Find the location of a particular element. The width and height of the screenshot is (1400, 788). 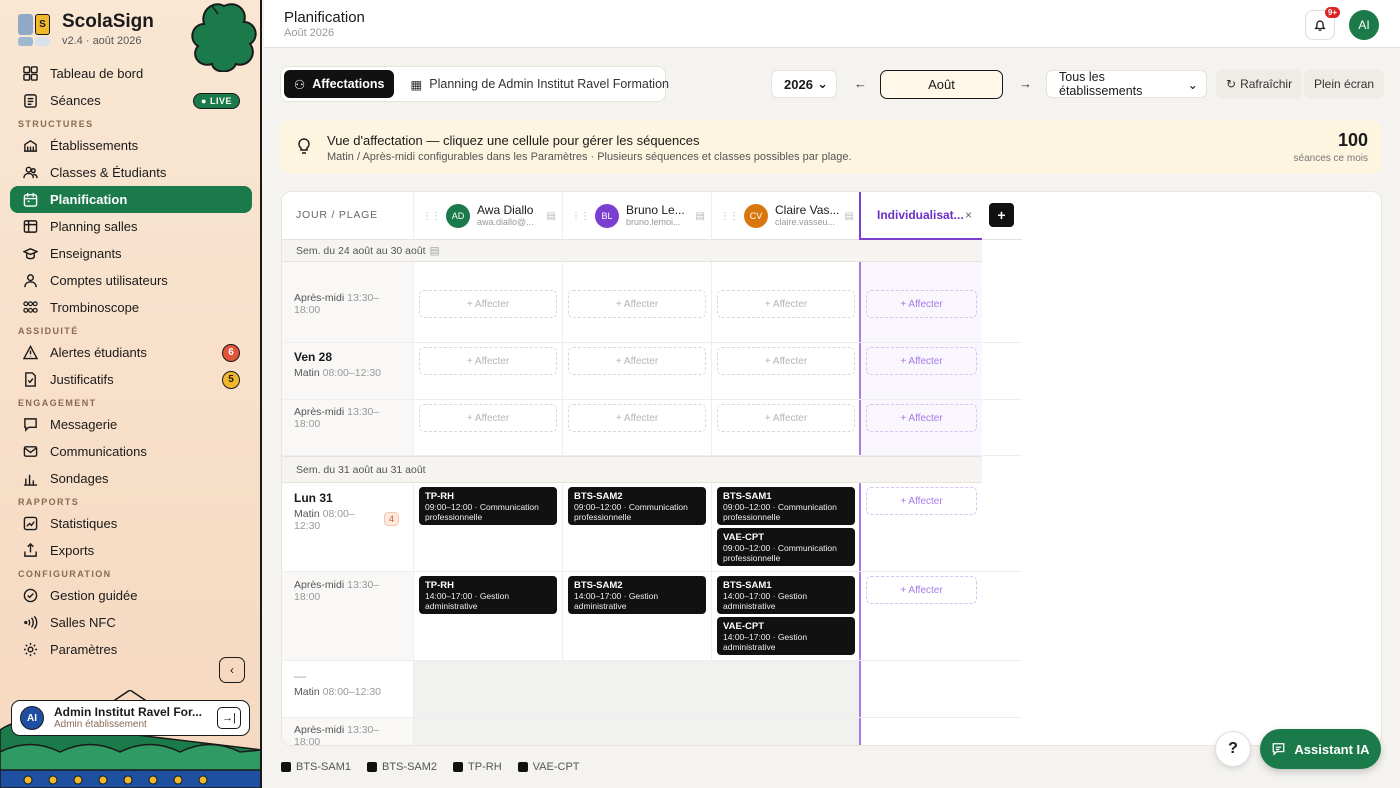

sidebar-item-label: Comptes utilisateurs is located at coordinates (109, 280).